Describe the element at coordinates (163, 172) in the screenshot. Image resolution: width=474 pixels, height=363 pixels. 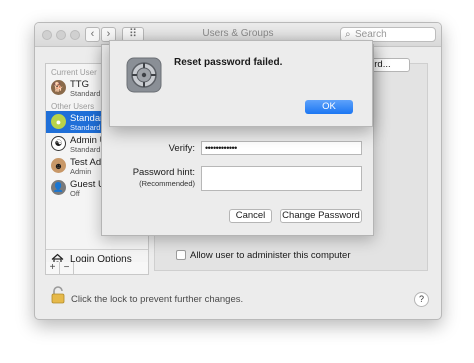
I see `password-hint-label: Password hint:` at that location.